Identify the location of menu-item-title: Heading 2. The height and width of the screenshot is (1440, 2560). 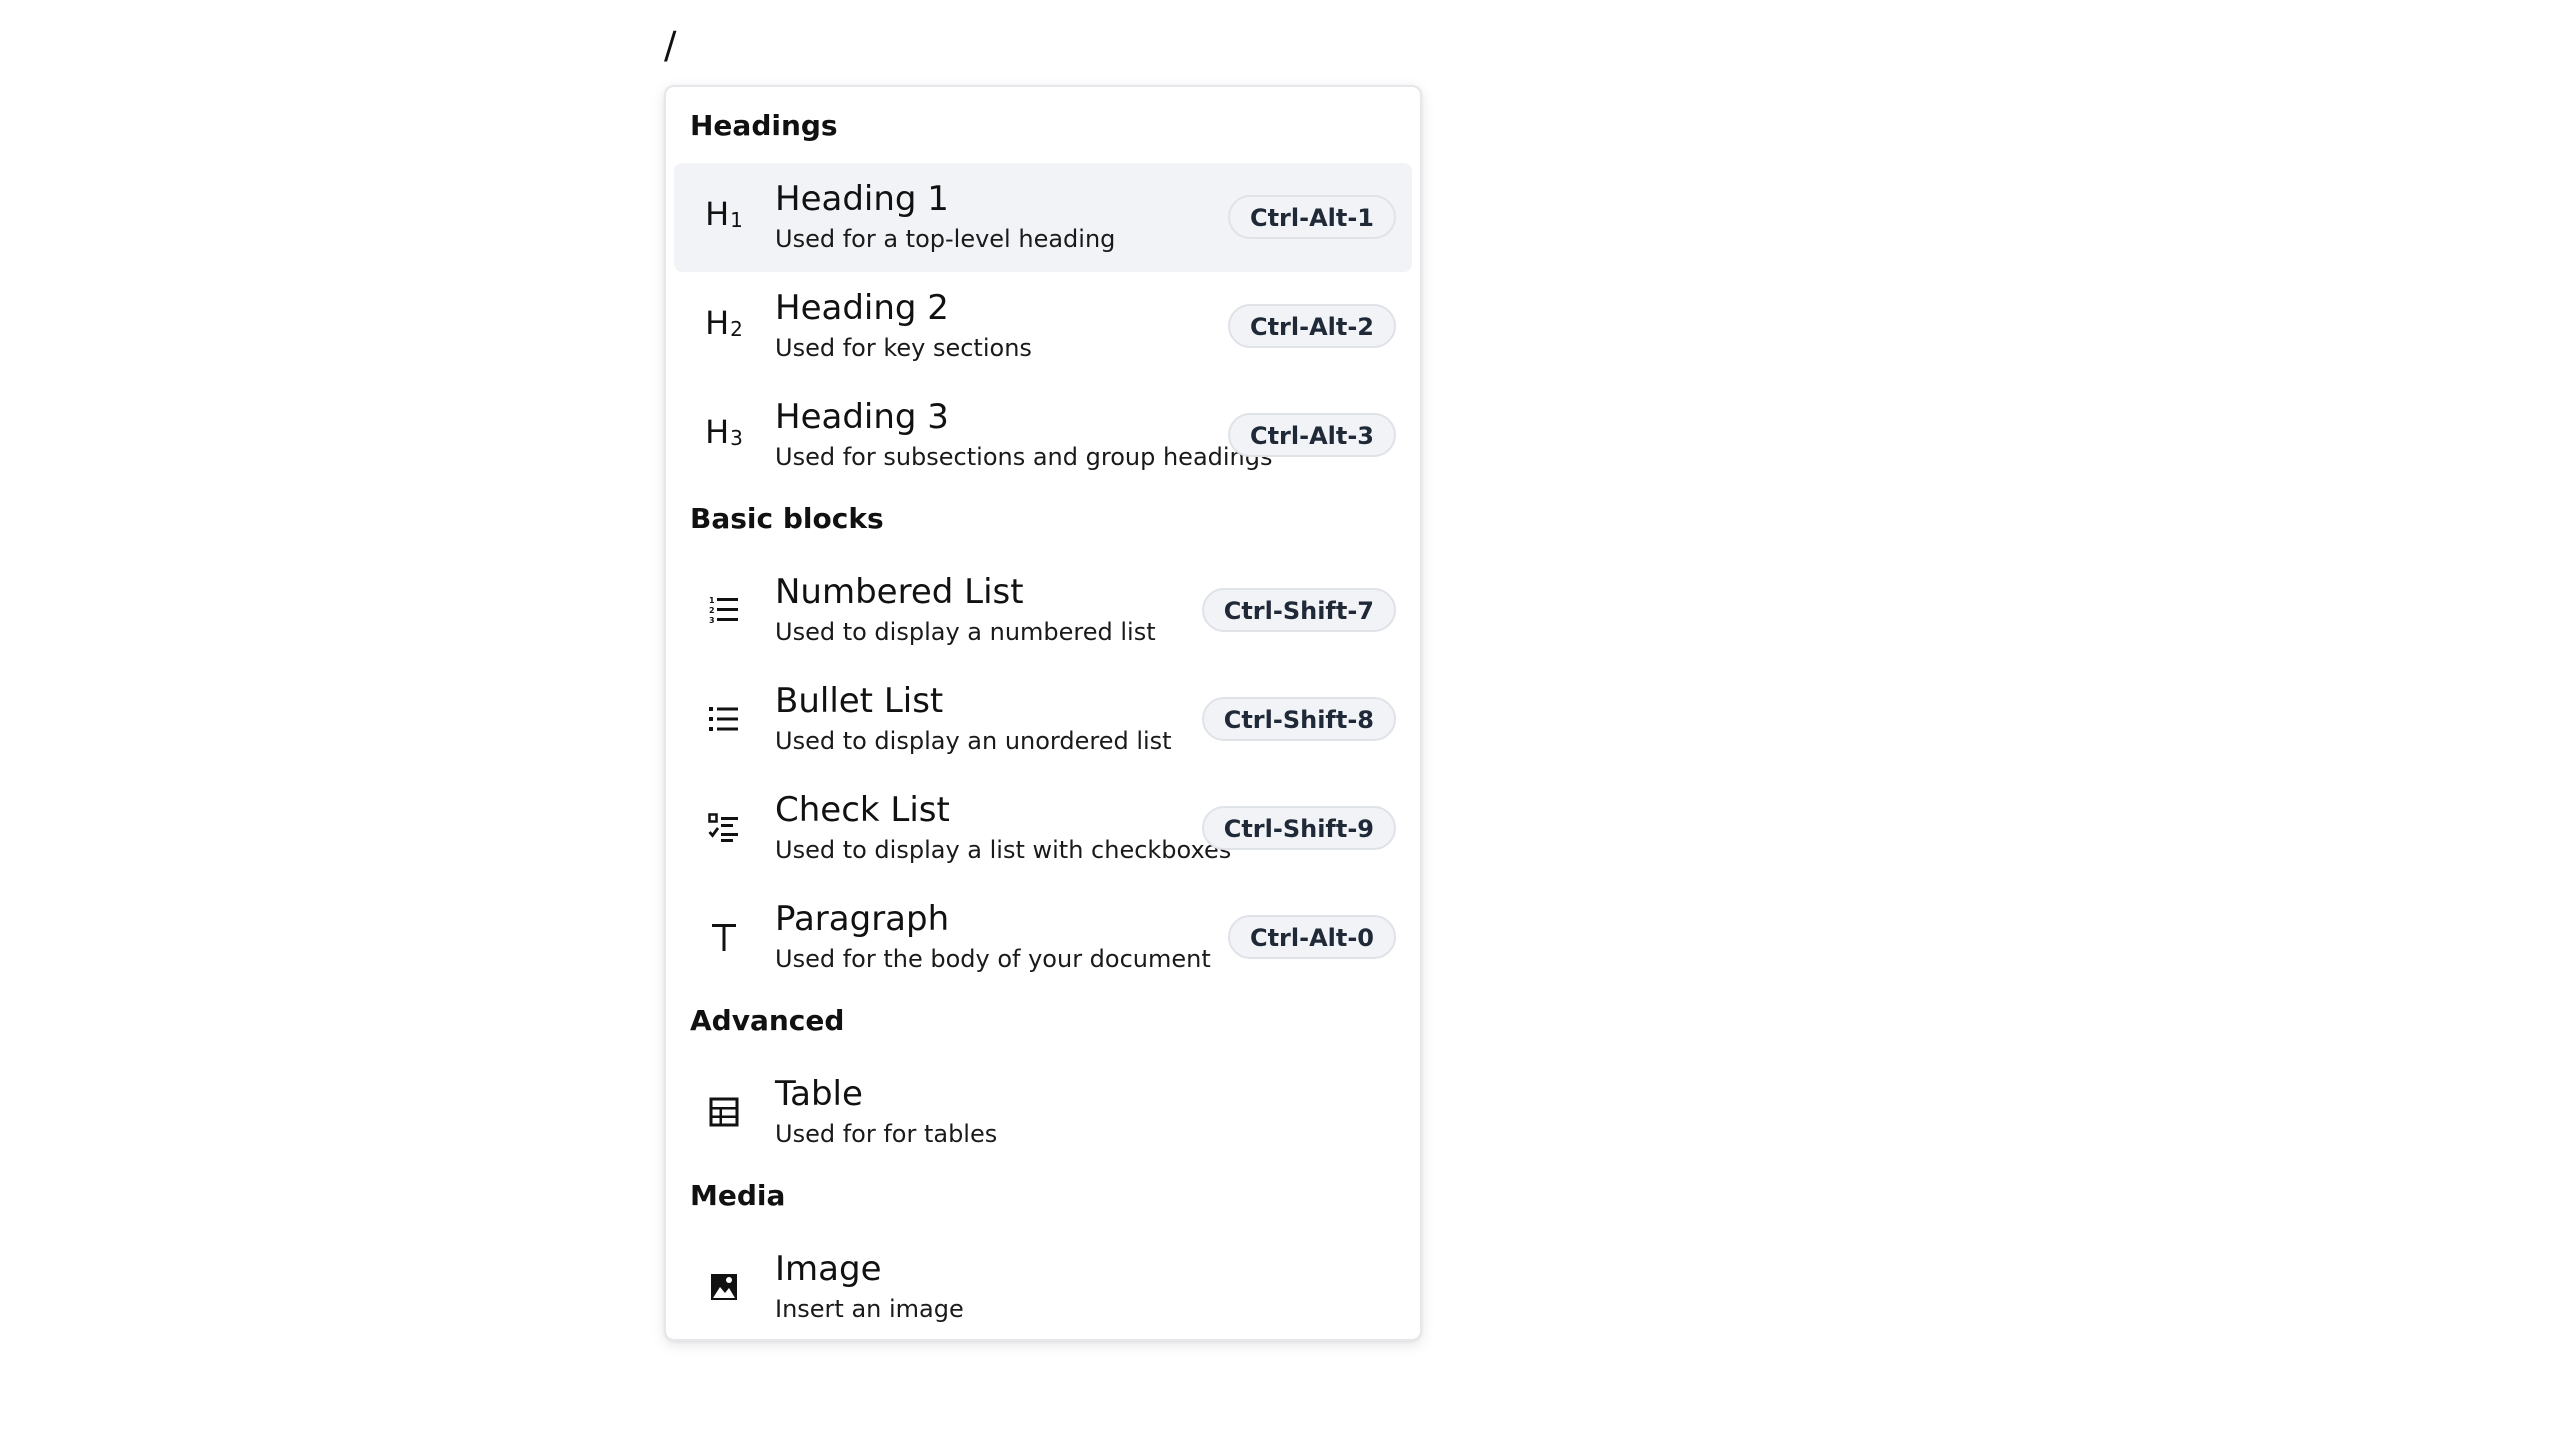
(862, 308).